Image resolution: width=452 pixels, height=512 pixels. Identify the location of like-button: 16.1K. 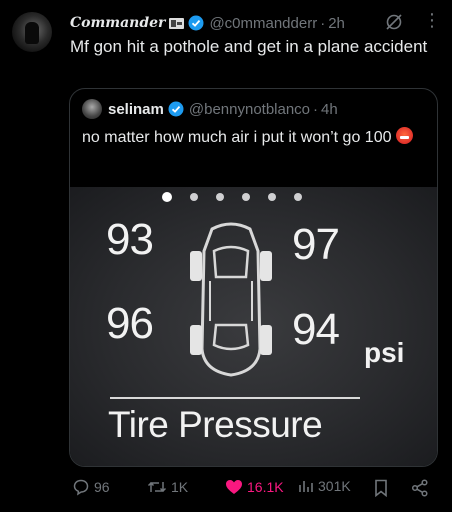
(254, 487).